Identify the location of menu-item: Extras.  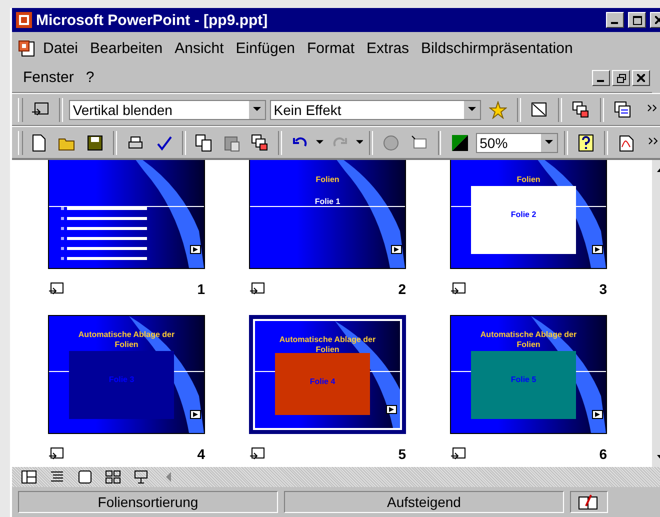
(388, 48).